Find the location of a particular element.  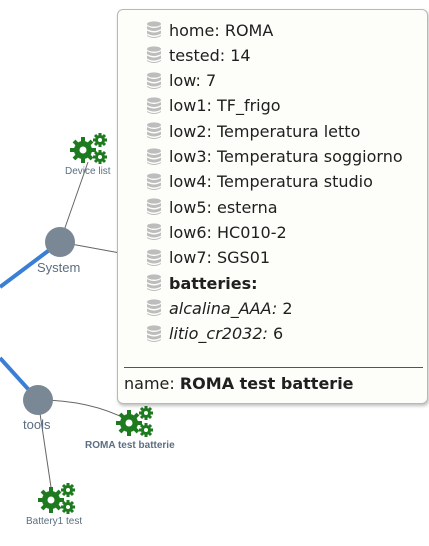

row-text: tested: 14 is located at coordinates (210, 55).